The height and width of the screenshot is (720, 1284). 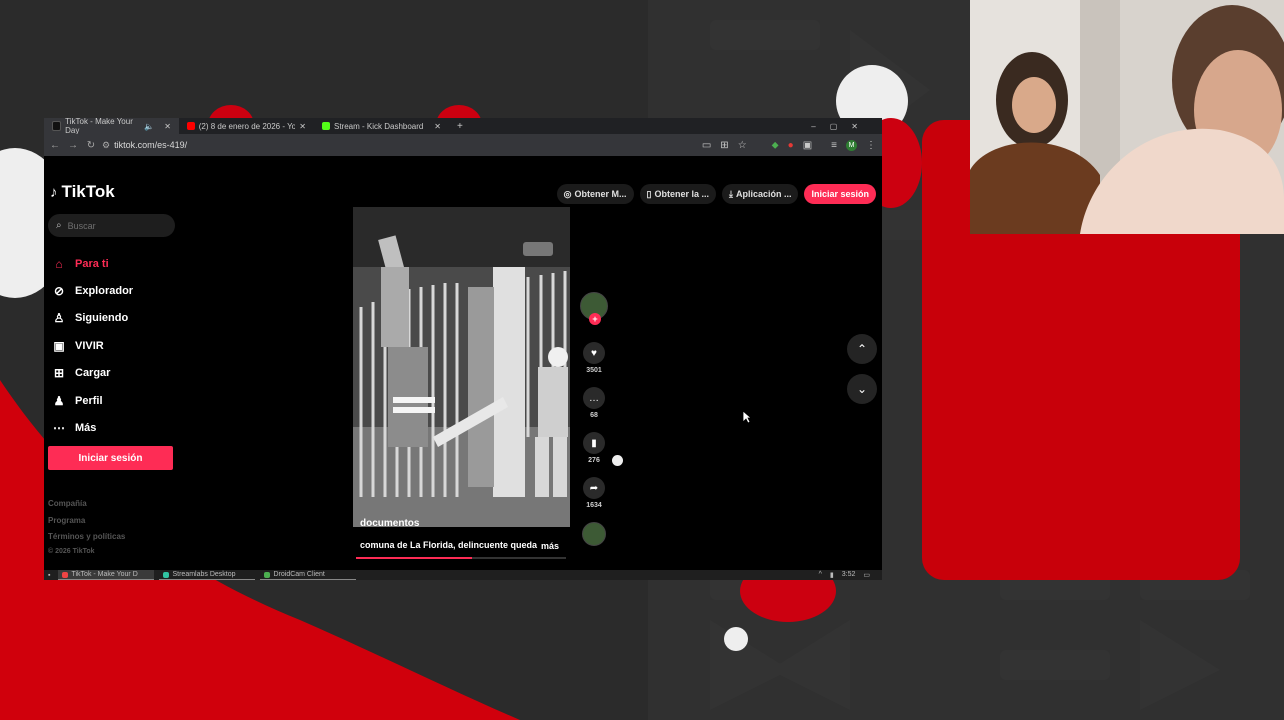 I want to click on sidebar-item-perfil: ♟ Perfil, so click(x=91, y=400).